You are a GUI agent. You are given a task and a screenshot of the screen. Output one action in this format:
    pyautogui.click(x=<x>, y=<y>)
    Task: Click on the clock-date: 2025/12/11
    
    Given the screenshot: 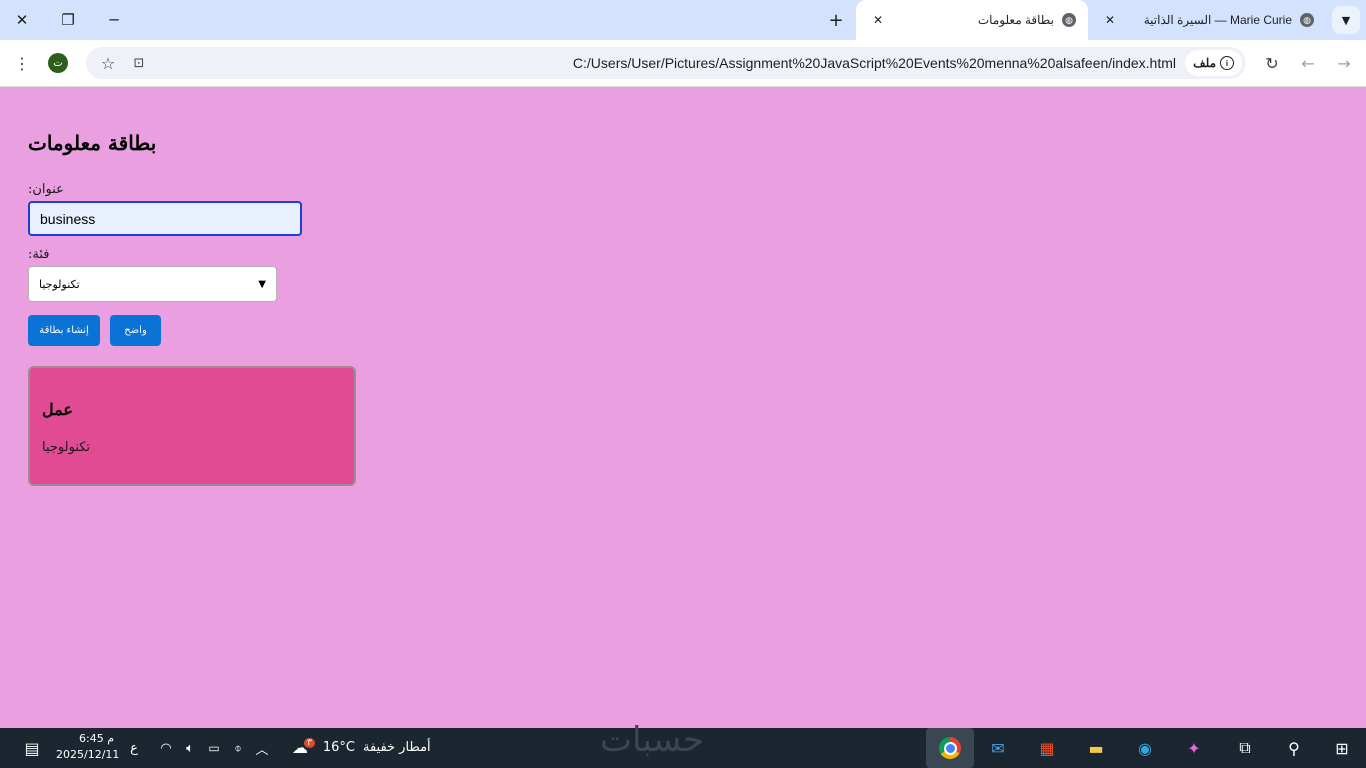 What is the action you would take?
    pyautogui.click(x=88, y=754)
    